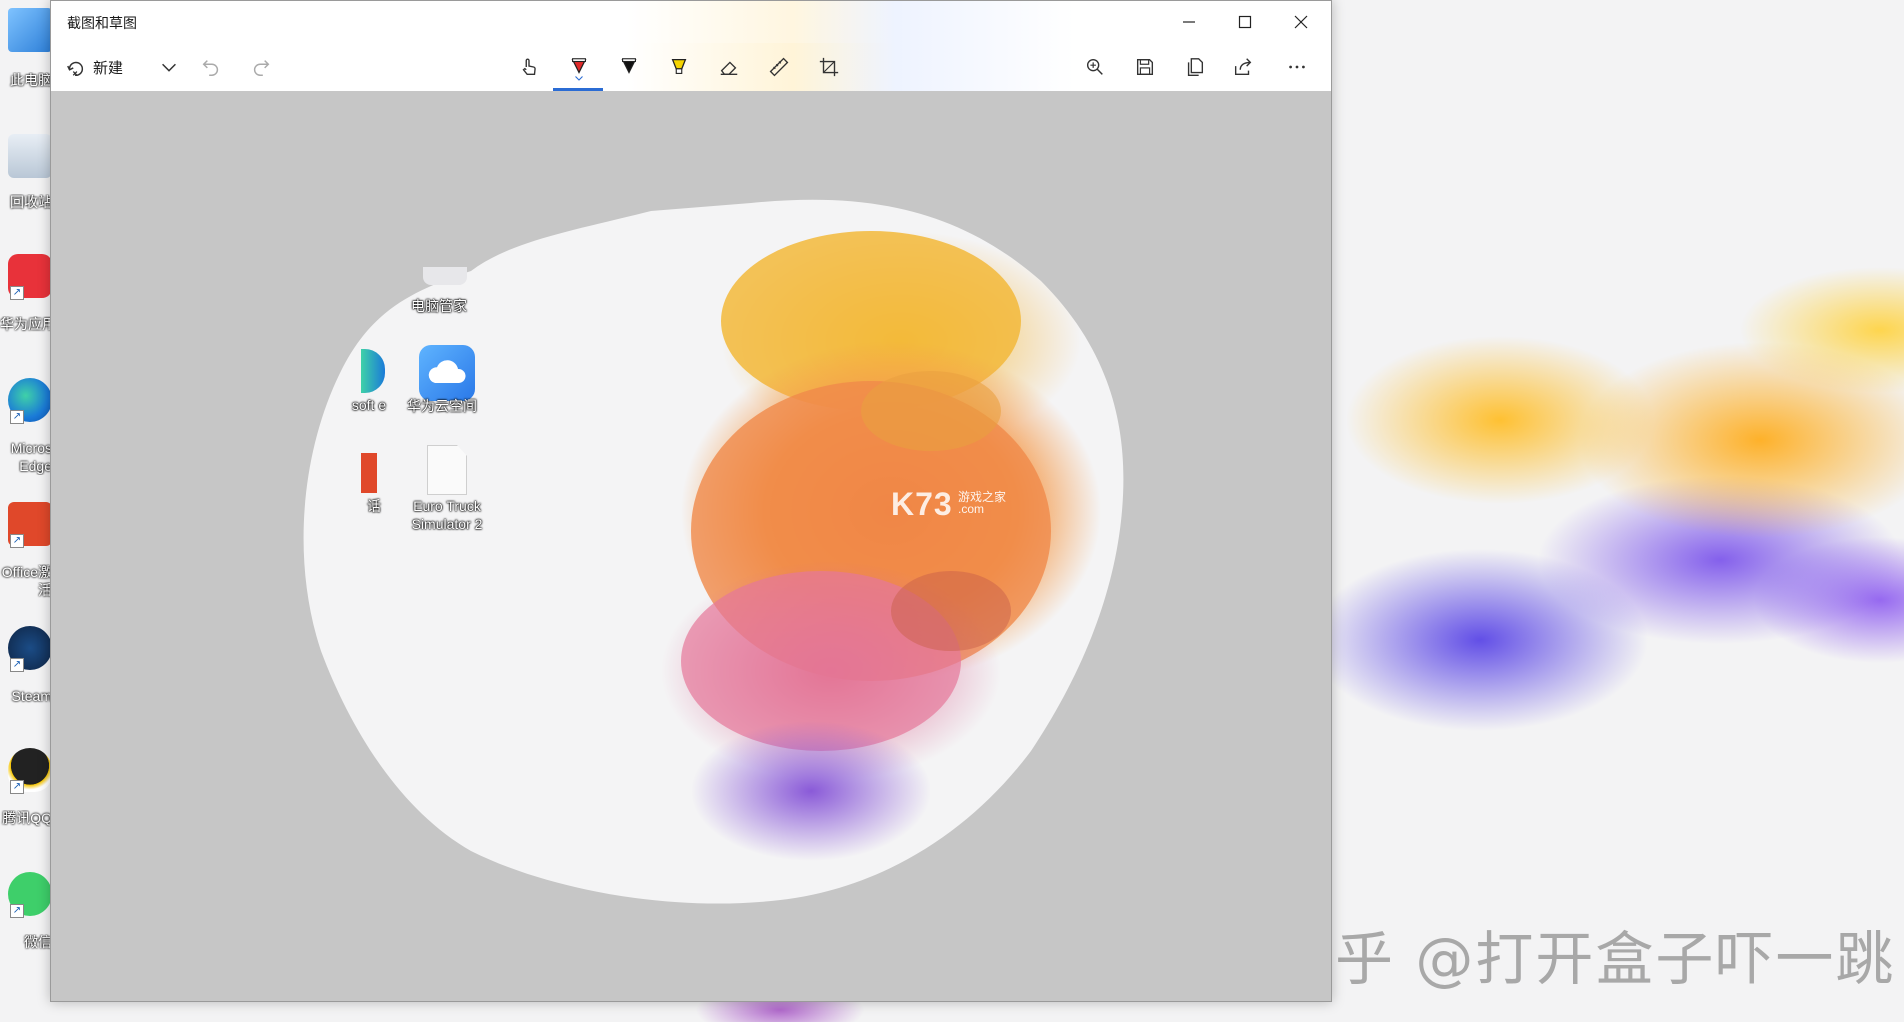 This screenshot has height=1022, width=1904. I want to click on save-icon, so click(1145, 67).